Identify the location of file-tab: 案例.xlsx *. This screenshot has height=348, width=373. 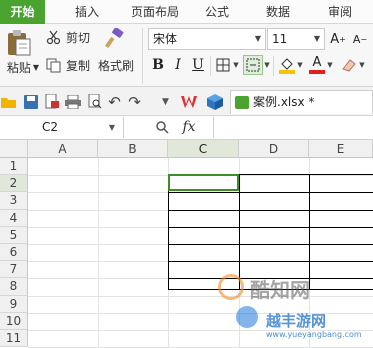
(301, 102).